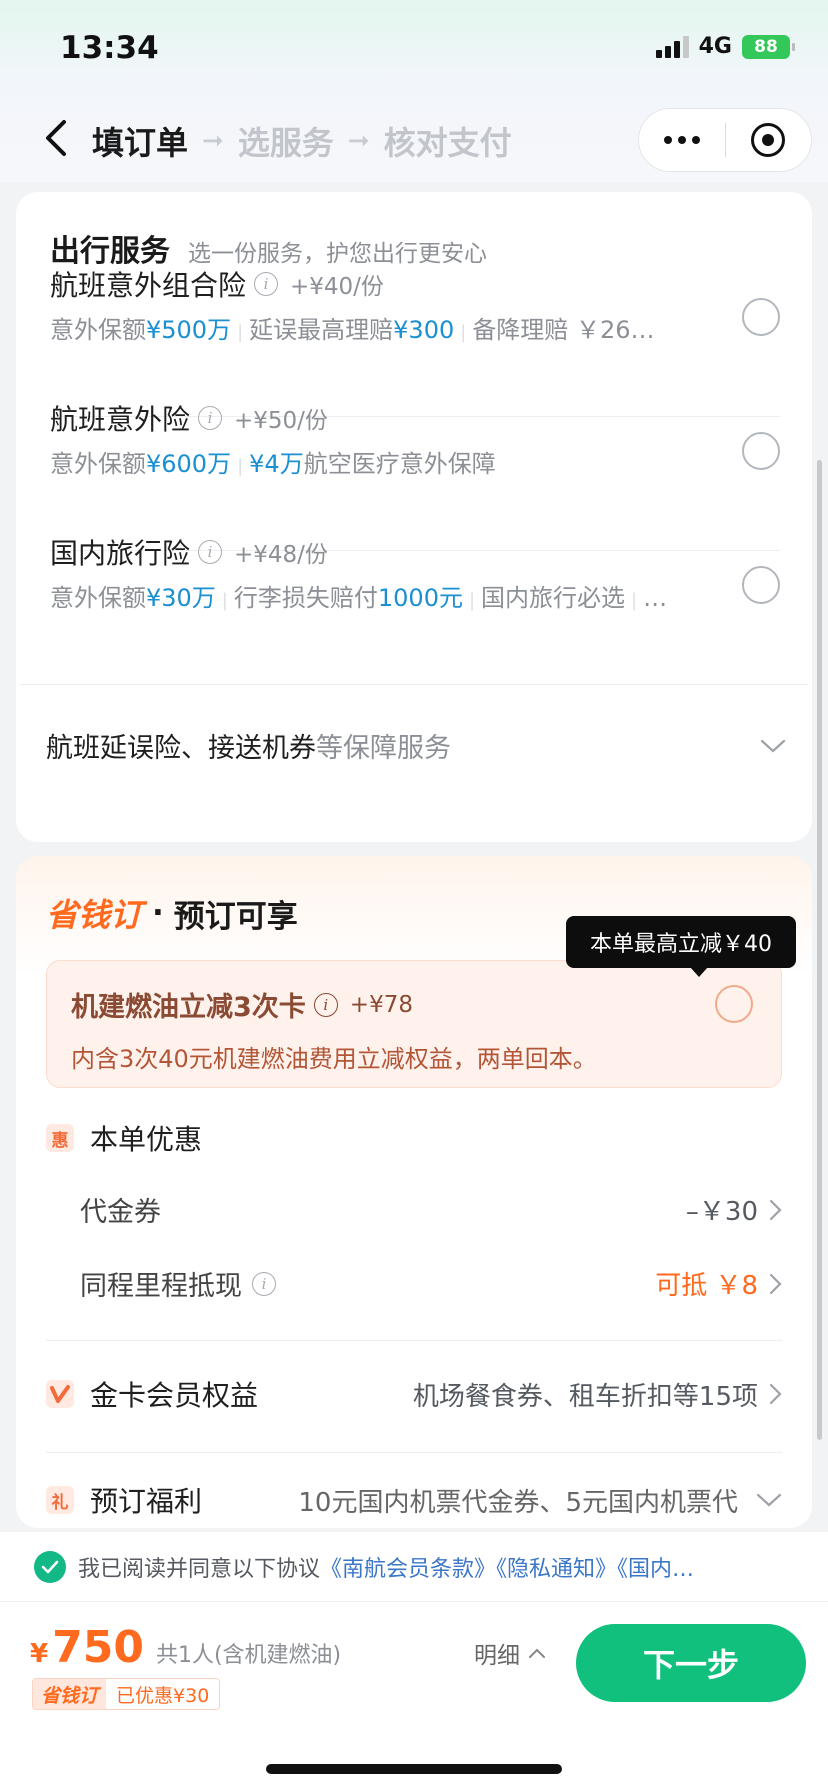 Image resolution: width=828 pixels, height=1792 pixels. Describe the element at coordinates (163, 1695) in the screenshot. I see `discount-amount: 已优惠¥30` at that location.